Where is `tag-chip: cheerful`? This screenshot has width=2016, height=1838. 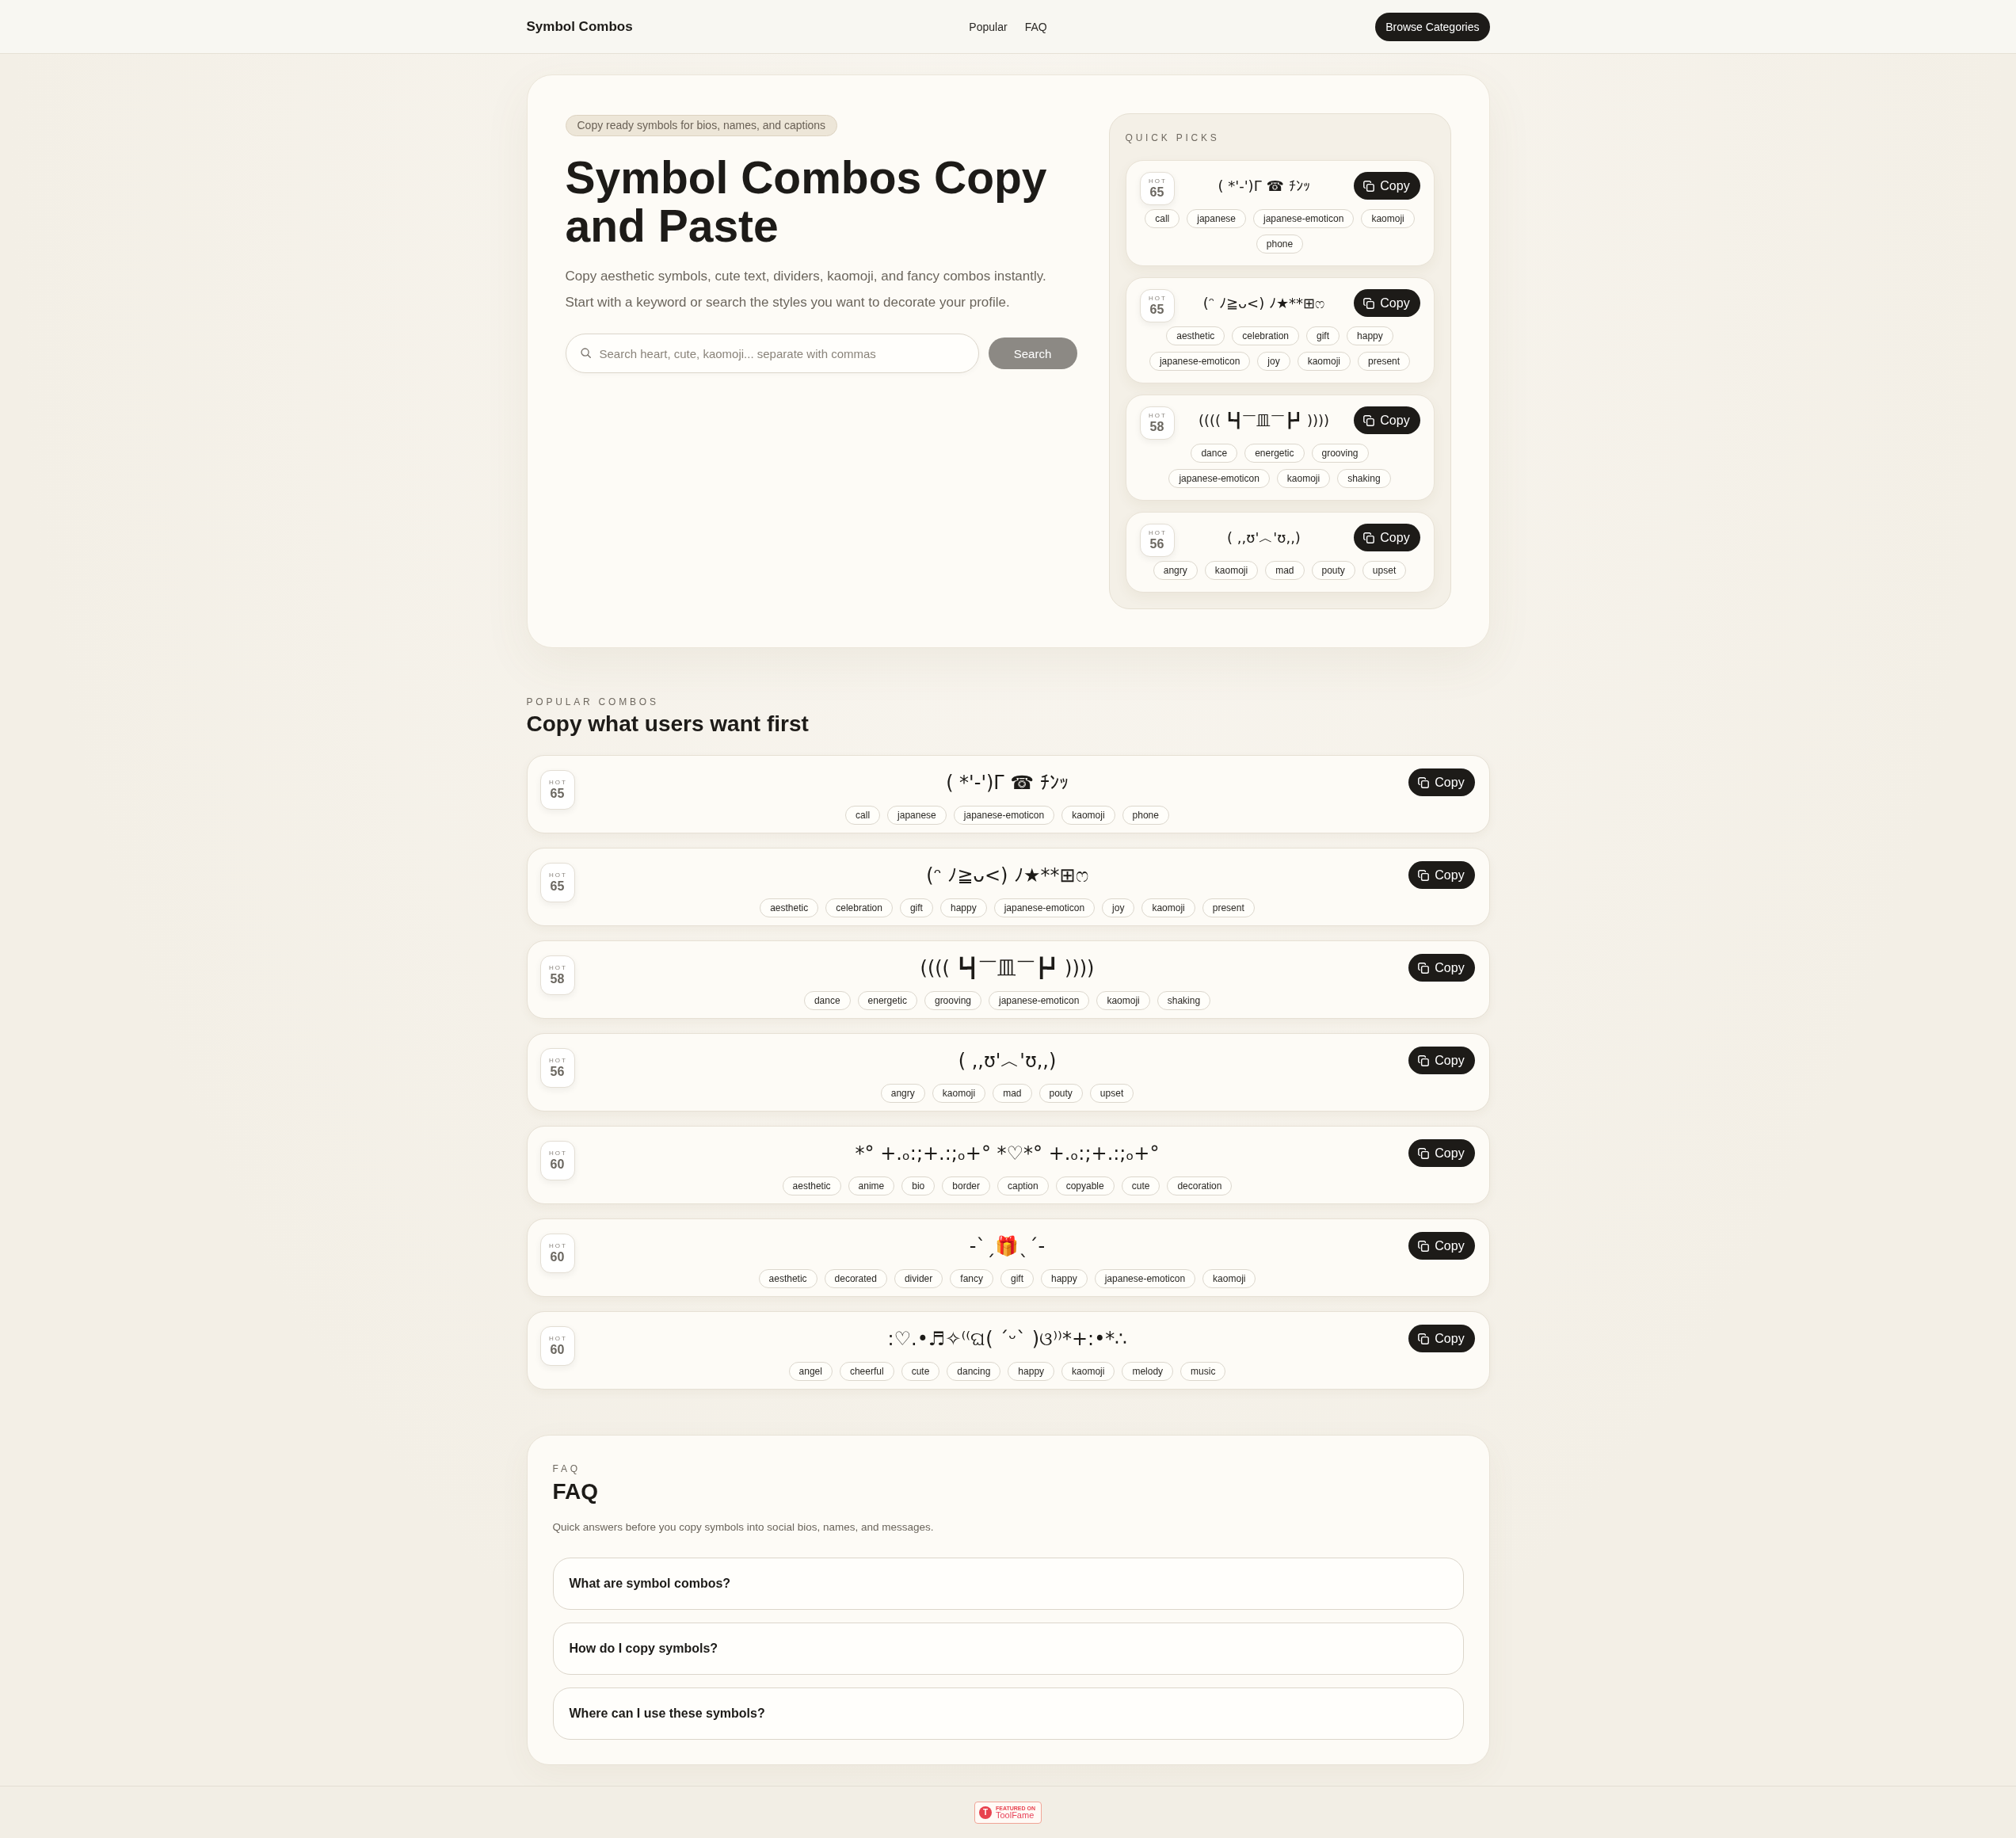
tag-chip: cheerful is located at coordinates (867, 1371).